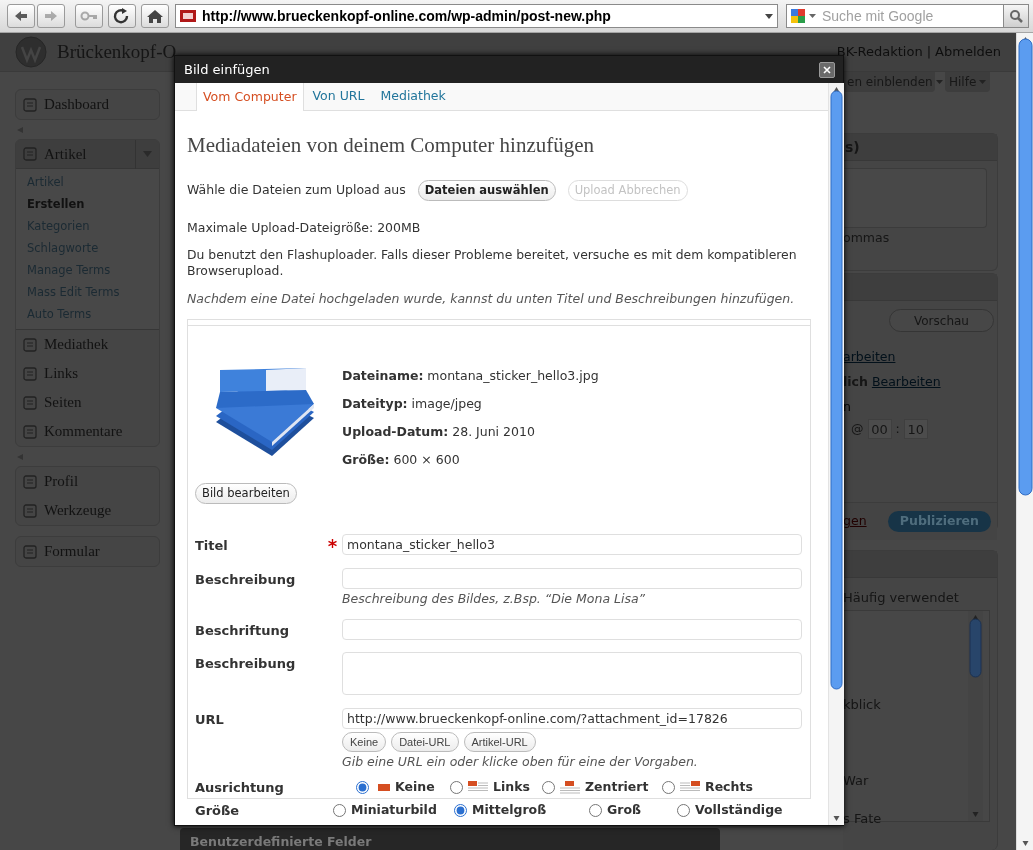 The height and width of the screenshot is (850, 1033). What do you see at coordinates (401, 460) in the screenshot?
I see `detail-text: Größe: 600 × 600` at bounding box center [401, 460].